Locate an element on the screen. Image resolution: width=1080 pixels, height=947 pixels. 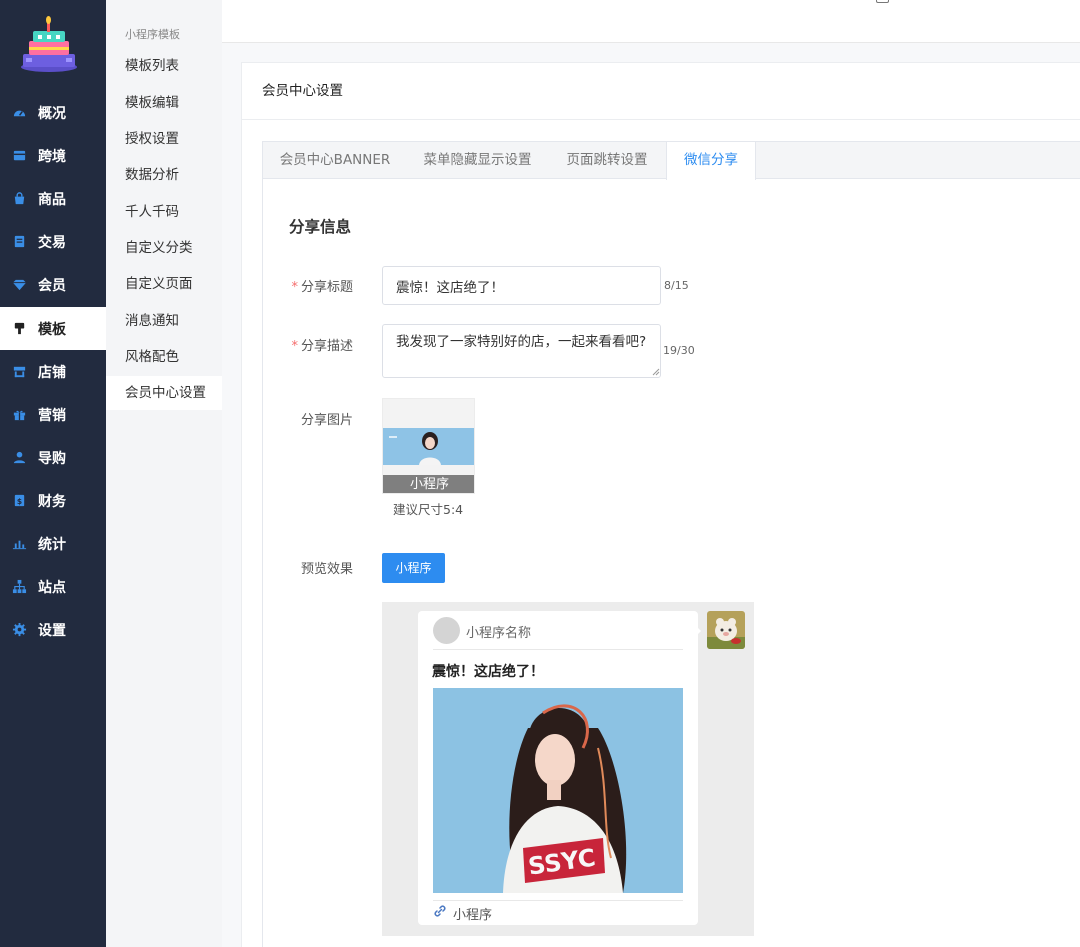
tab-page-redirect: 页面跳转设置 is located at coordinates (607, 160).